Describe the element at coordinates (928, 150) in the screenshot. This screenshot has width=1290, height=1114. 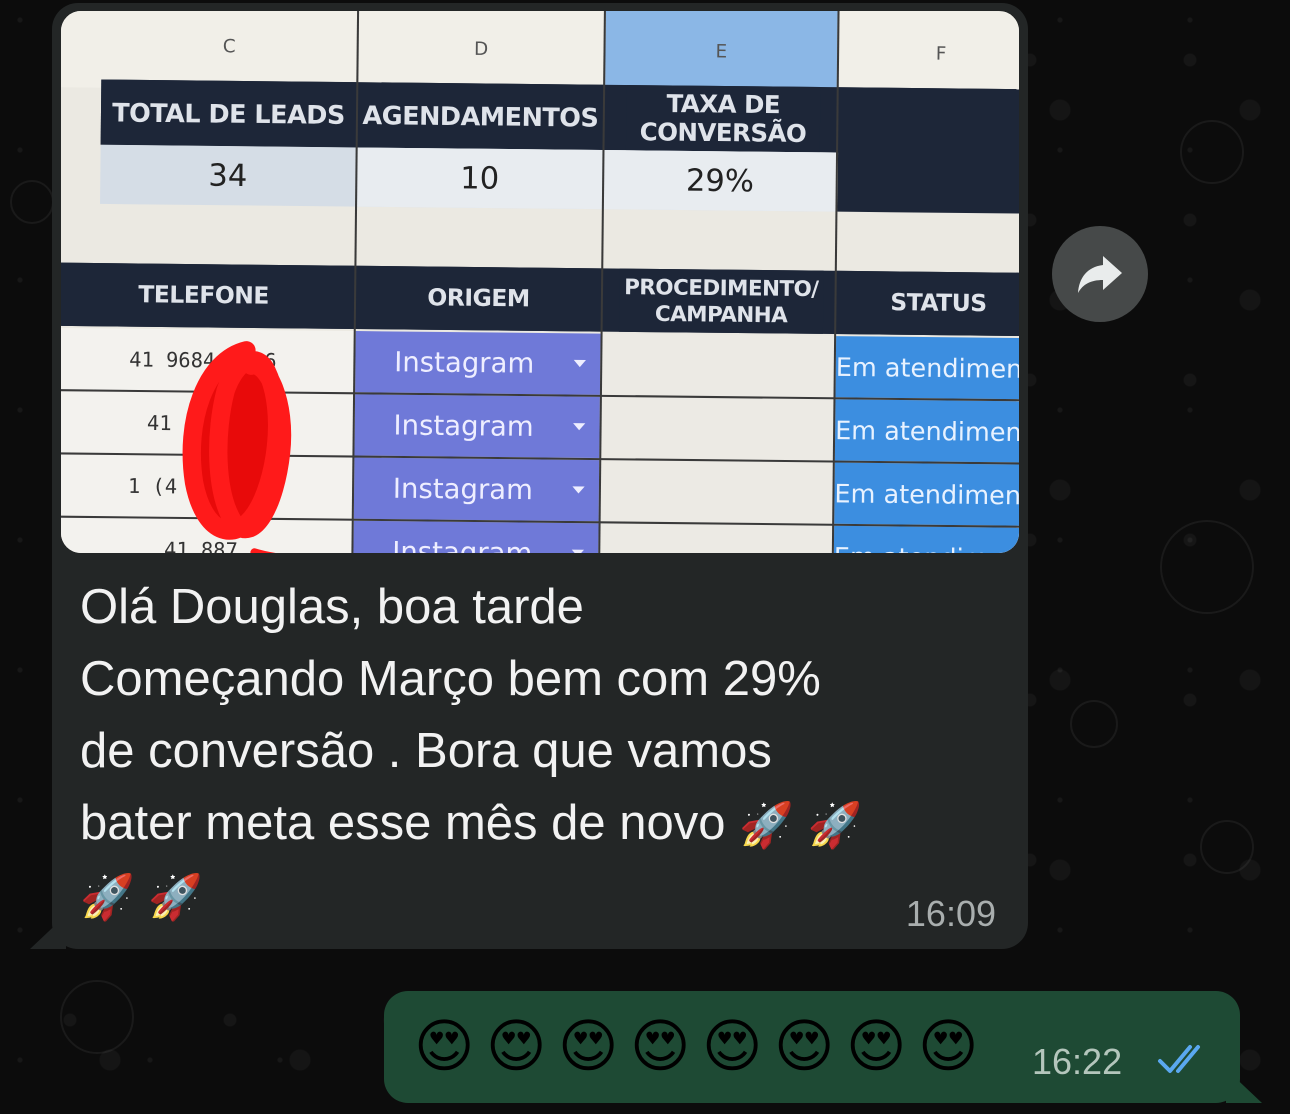
I see `header-filler` at that location.